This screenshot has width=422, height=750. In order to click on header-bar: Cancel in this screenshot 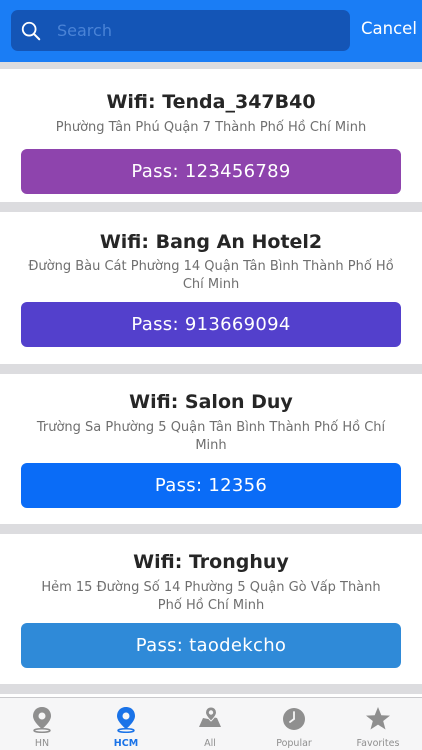, I will do `click(211, 31)`.